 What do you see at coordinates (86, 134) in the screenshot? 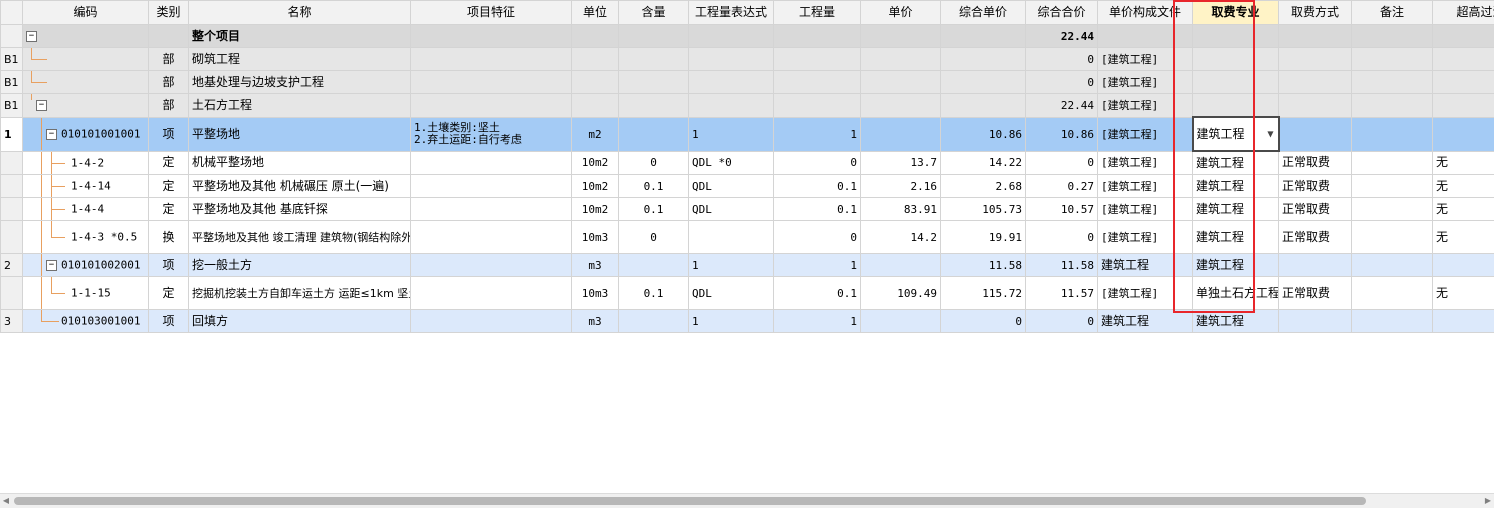
I see `code-cell: − 010101001001` at bounding box center [86, 134].